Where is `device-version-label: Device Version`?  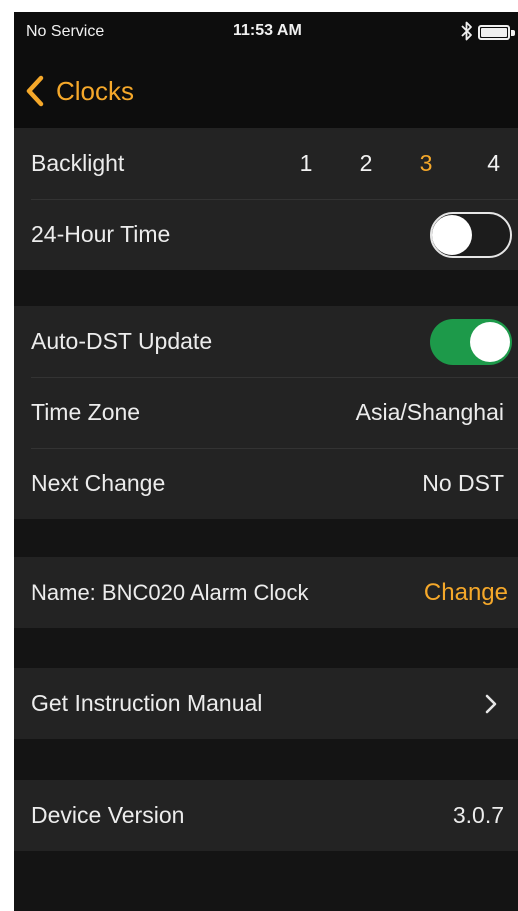 device-version-label: Device Version is located at coordinates (108, 815).